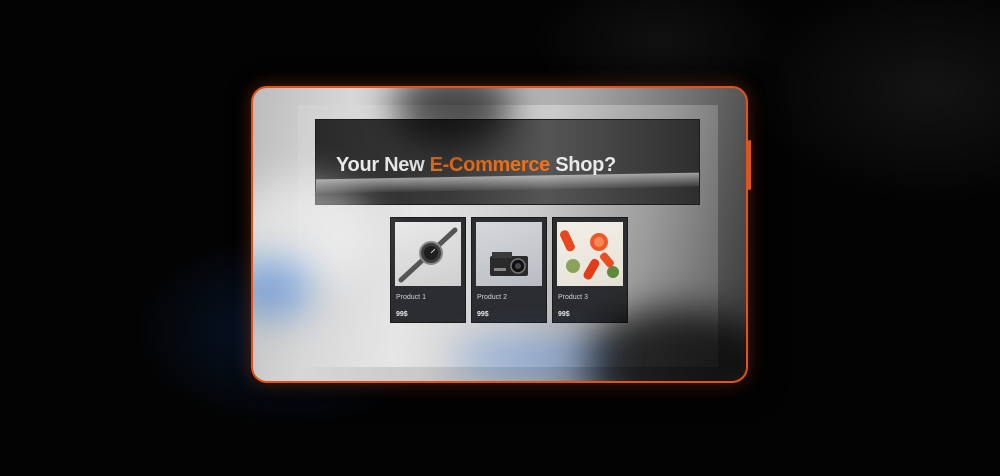 The width and height of the screenshot is (1000, 476). Describe the element at coordinates (749, 165) in the screenshot. I see `tablet-side-button` at that location.